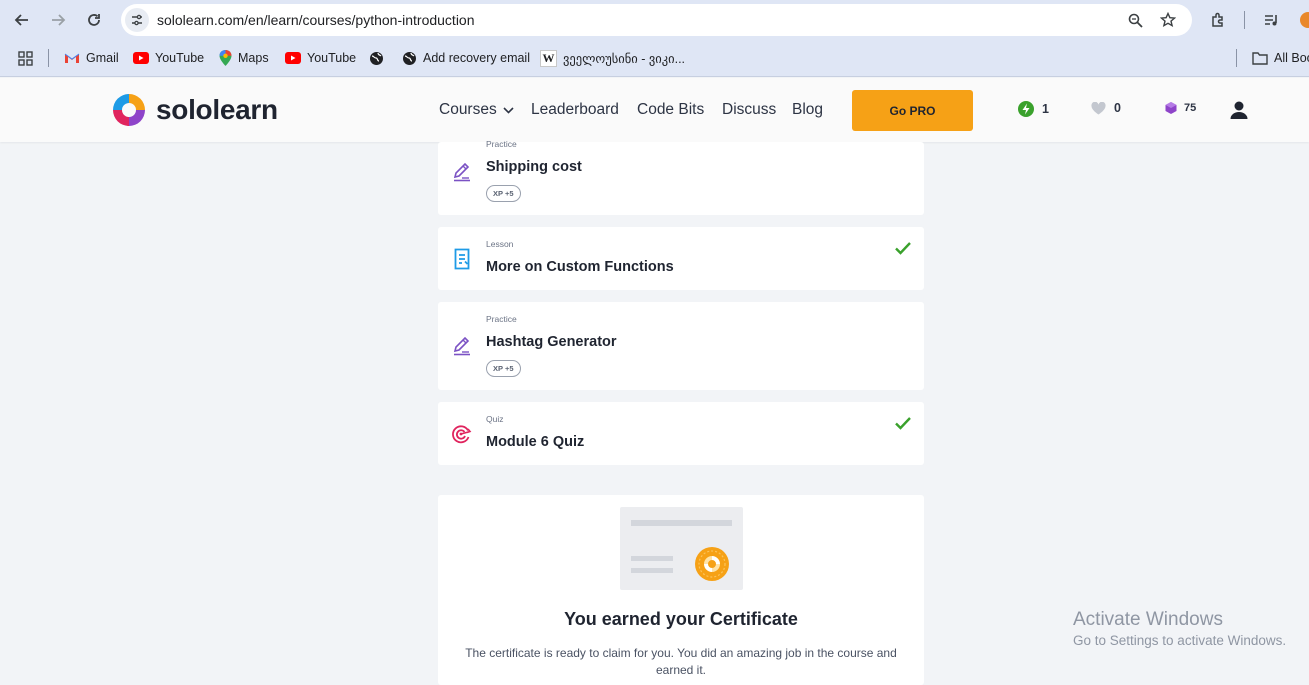  Describe the element at coordinates (462, 434) in the screenshot. I see `quiz-target-icon` at that location.